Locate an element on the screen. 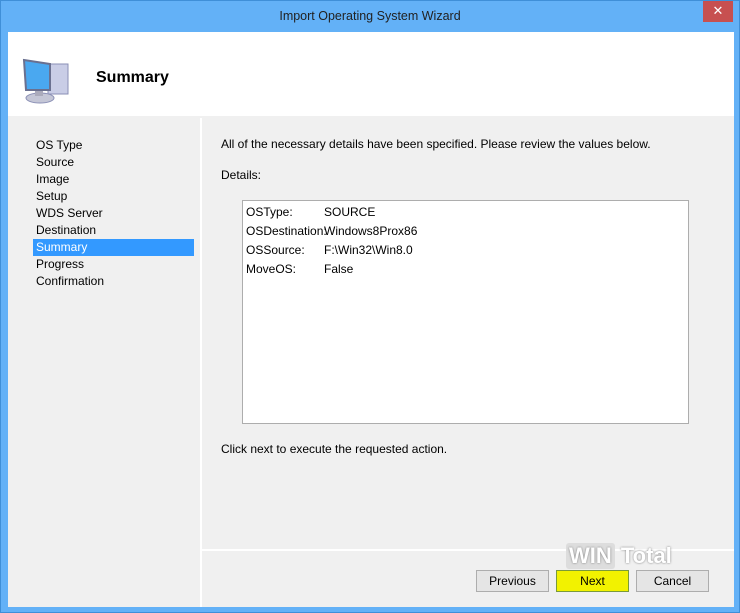 This screenshot has width=740, height=613. detail-key: MoveOS: is located at coordinates (271, 269).